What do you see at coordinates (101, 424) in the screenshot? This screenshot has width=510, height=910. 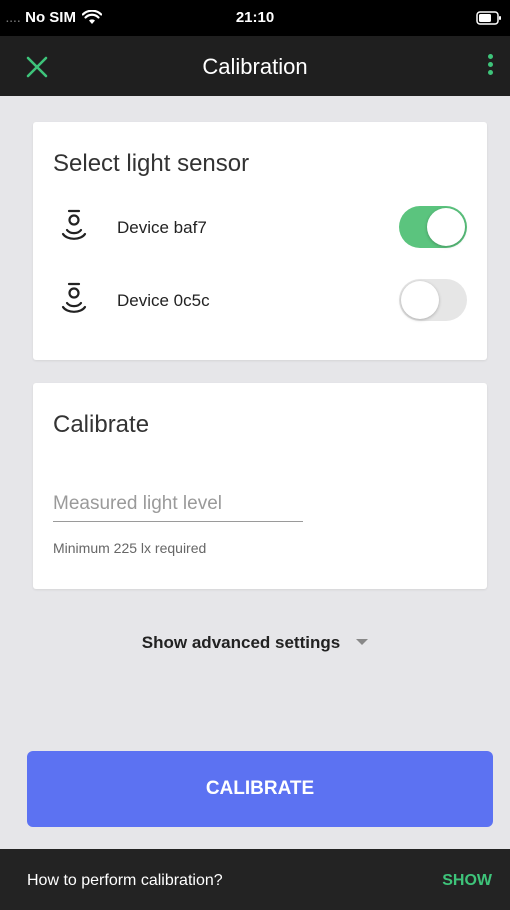 I see `calibrate-card-title: Calibrate` at bounding box center [101, 424].